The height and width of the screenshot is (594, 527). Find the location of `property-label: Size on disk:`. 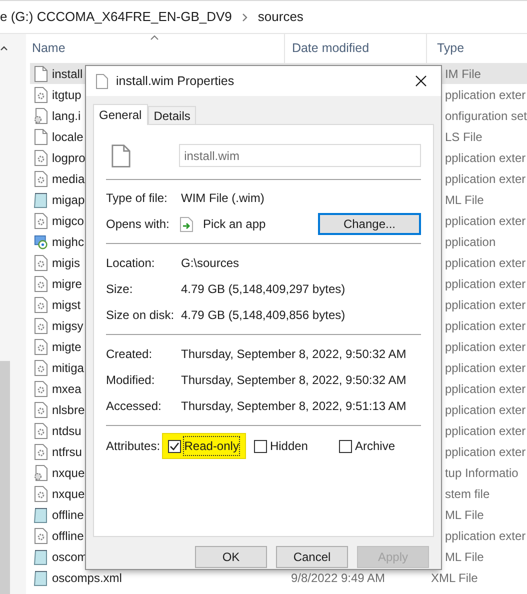

property-label: Size on disk: is located at coordinates (141, 315).